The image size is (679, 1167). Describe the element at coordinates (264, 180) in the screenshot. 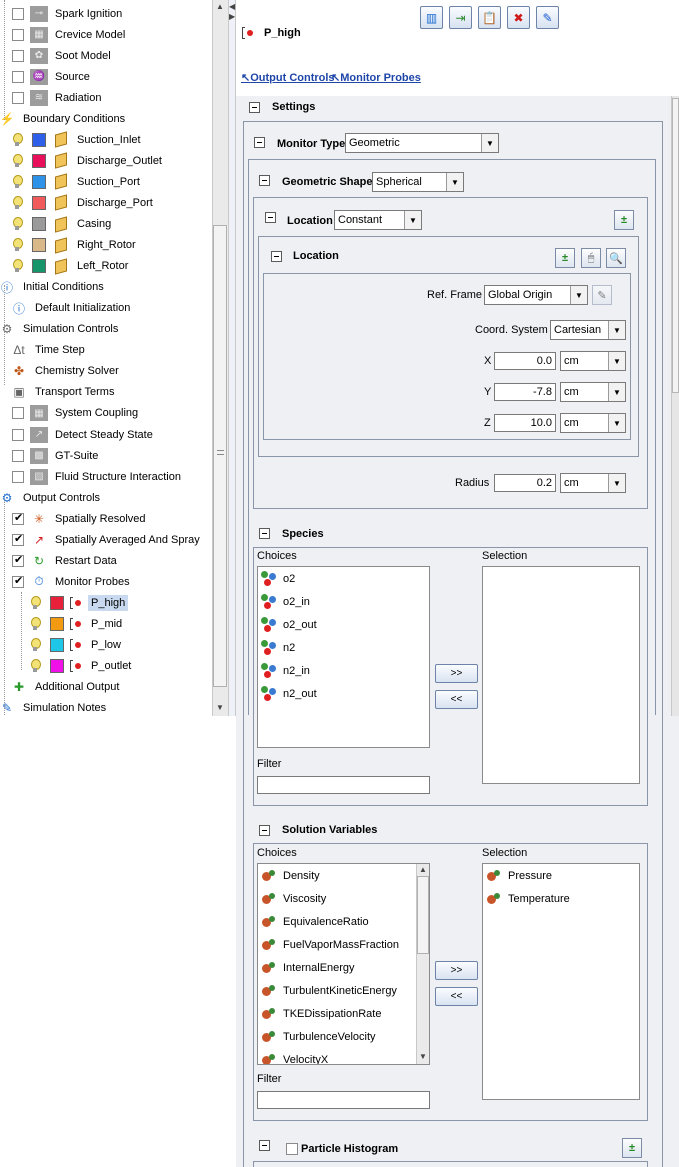

I see `geometric-shape-collapse-icon` at that location.